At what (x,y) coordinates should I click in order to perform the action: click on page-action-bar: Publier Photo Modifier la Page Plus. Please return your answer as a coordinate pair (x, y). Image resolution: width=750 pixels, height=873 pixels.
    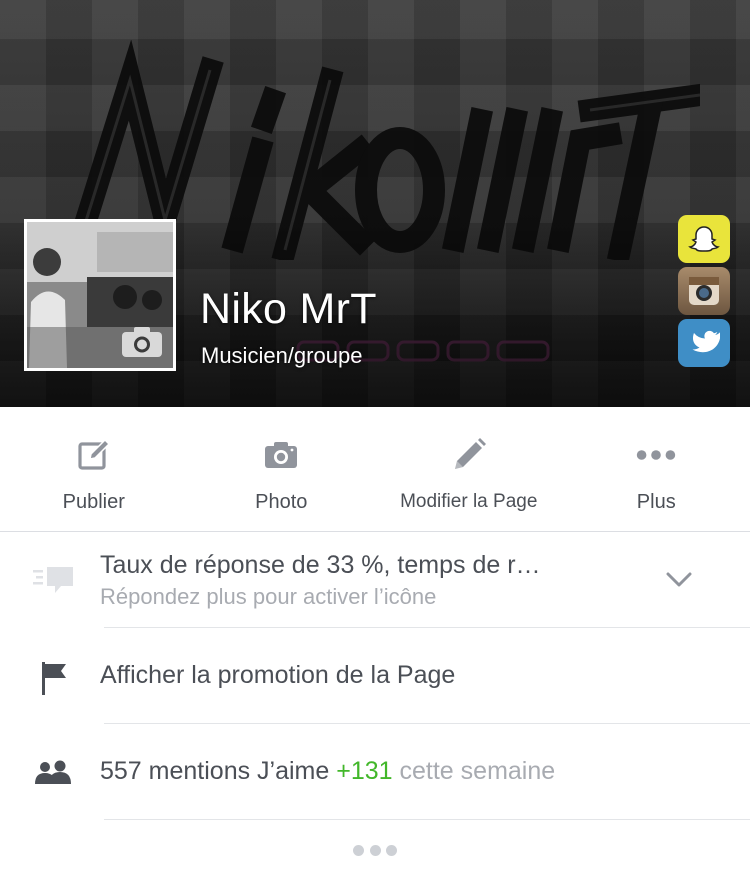
    Looking at the image, I should click on (375, 469).